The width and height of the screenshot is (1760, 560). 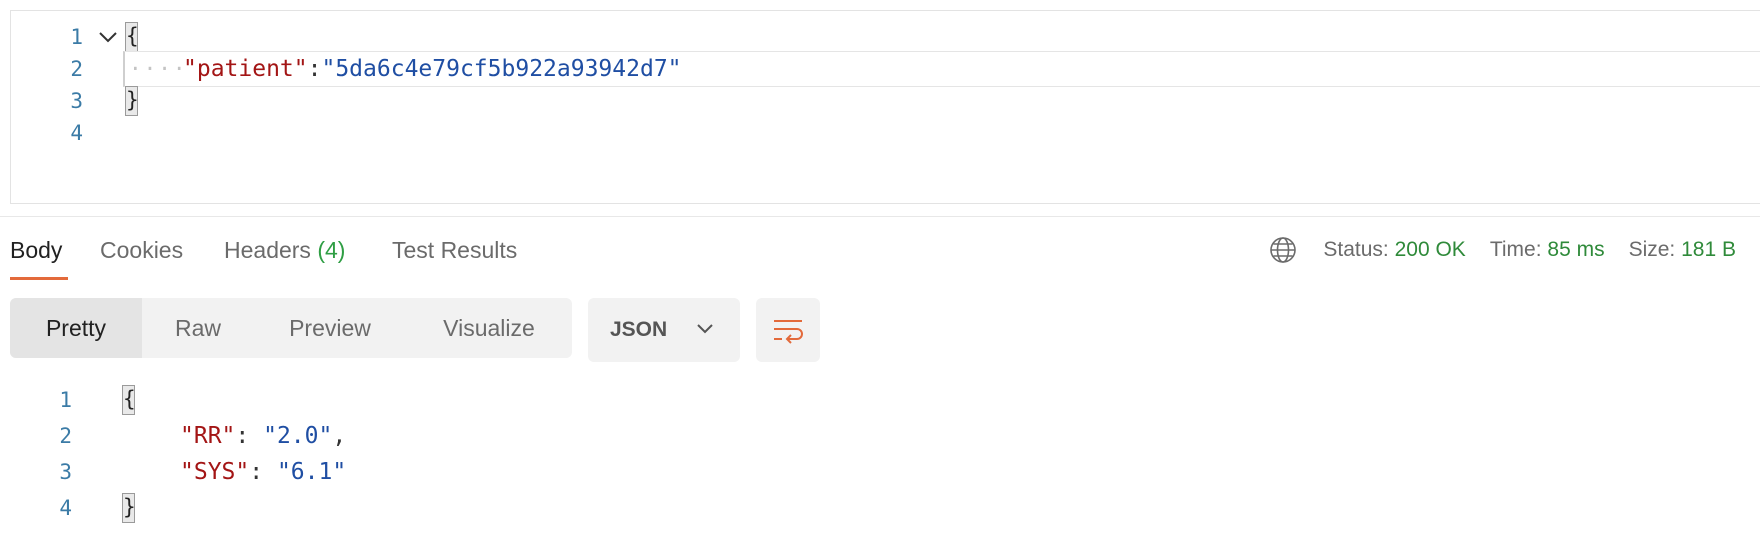 I want to click on response-meta: Status: 200 OK Time: 85 ms Size: 181 B, so click(x=1502, y=250).